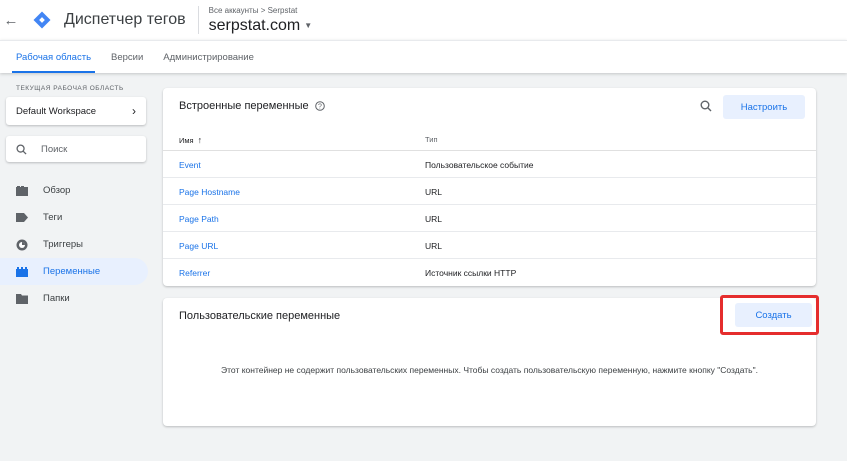  What do you see at coordinates (57, 190) in the screenshot?
I see `sidebar-item-label: Обзор` at bounding box center [57, 190].